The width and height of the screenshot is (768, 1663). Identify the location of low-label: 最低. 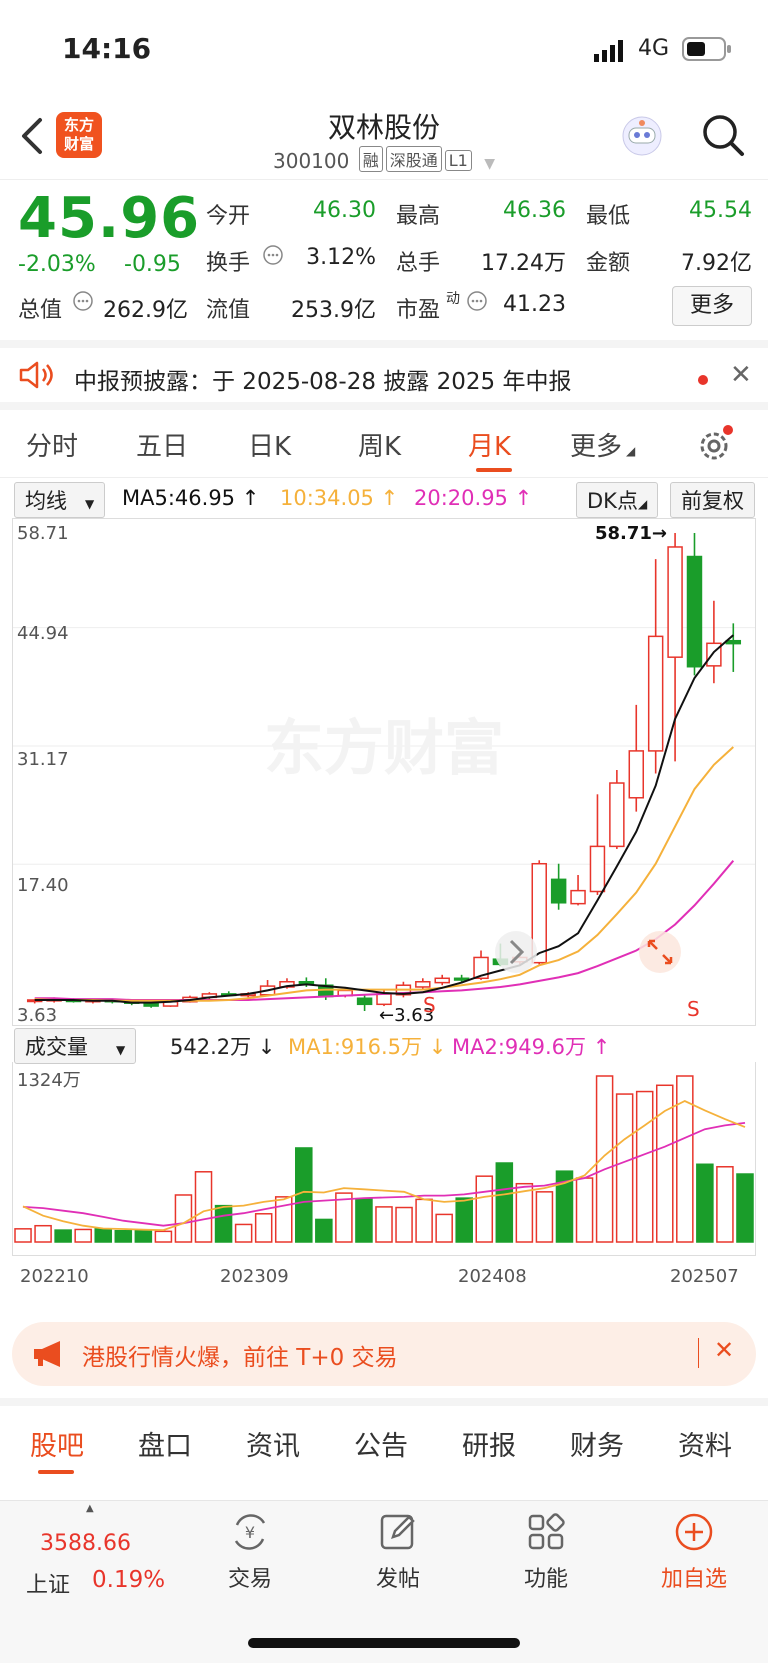
(608, 216).